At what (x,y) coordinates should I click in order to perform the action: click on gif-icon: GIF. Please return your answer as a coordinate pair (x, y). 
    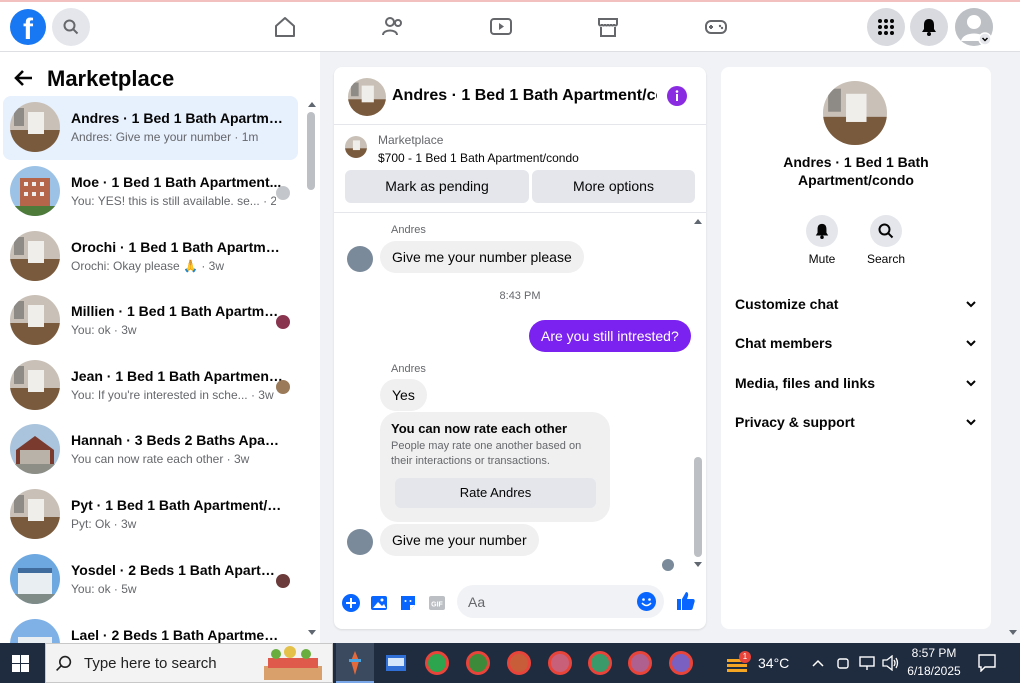
    Looking at the image, I should click on (437, 603).